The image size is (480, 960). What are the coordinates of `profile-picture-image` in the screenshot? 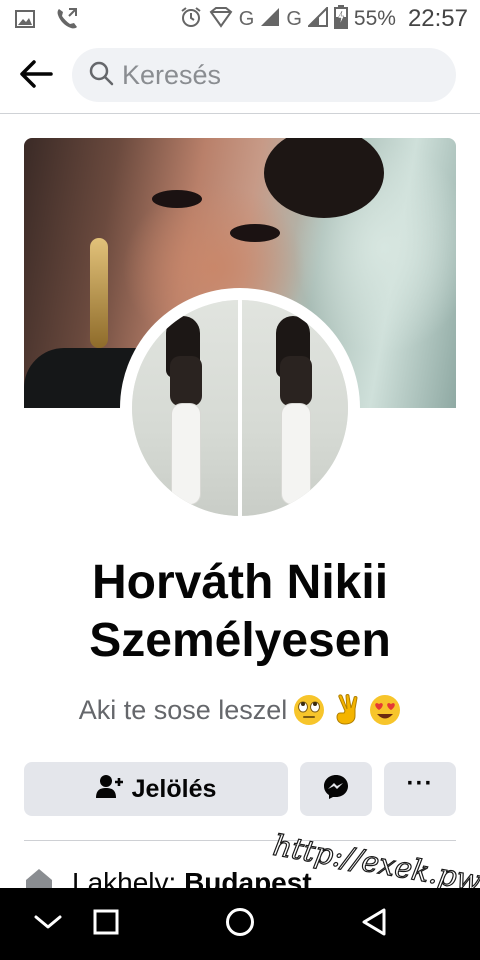 It's located at (240, 408).